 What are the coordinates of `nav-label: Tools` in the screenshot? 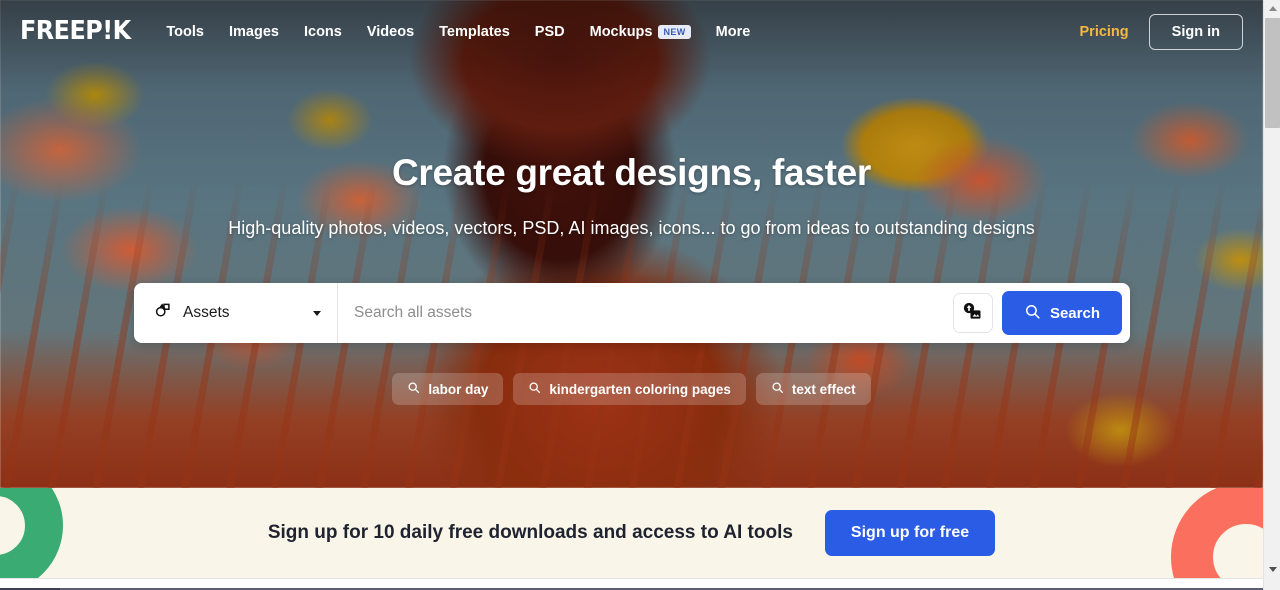 It's located at (185, 32).